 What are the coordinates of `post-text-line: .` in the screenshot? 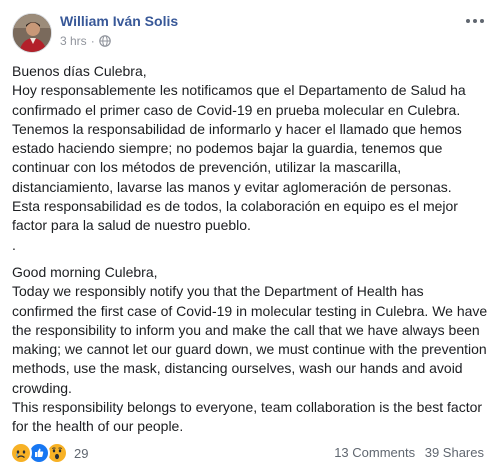 It's located at (14, 244).